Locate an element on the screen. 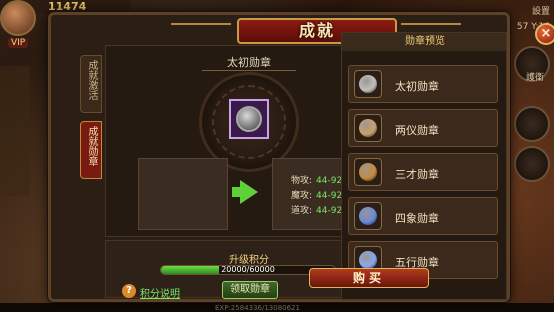 The width and height of the screenshot is (554, 312). vip-badge: VIP is located at coordinates (18, 43).